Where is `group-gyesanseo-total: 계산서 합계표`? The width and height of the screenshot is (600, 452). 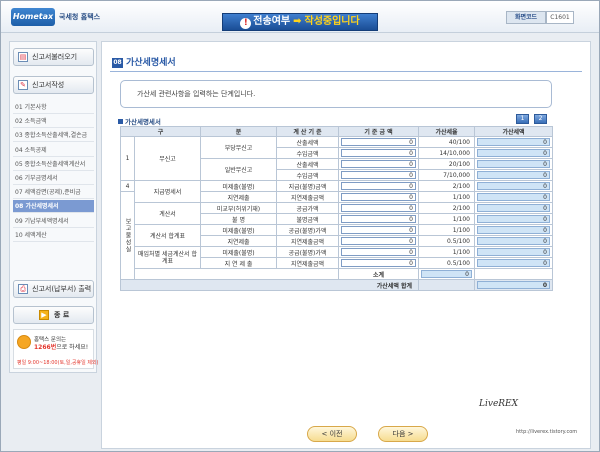 group-gyesanseo-total: 계산서 합계표 is located at coordinates (167, 235).